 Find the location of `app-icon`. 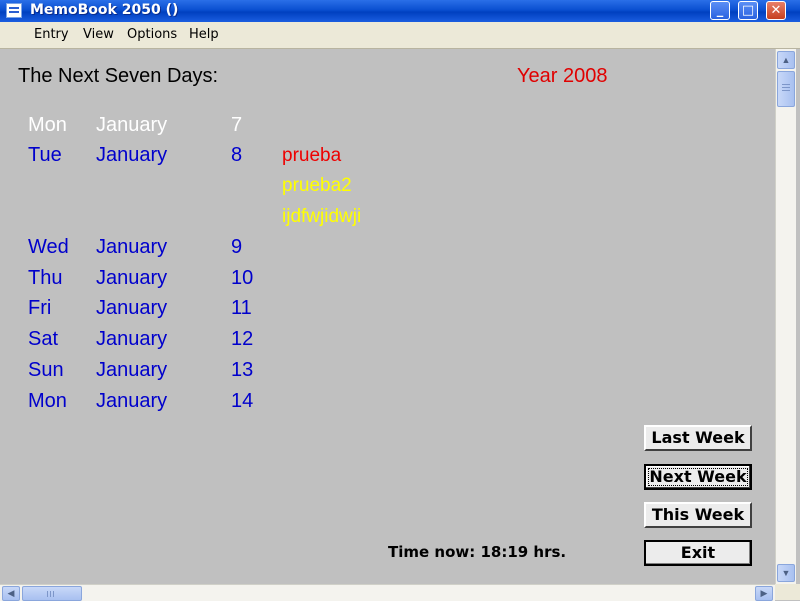

app-icon is located at coordinates (14, 10).